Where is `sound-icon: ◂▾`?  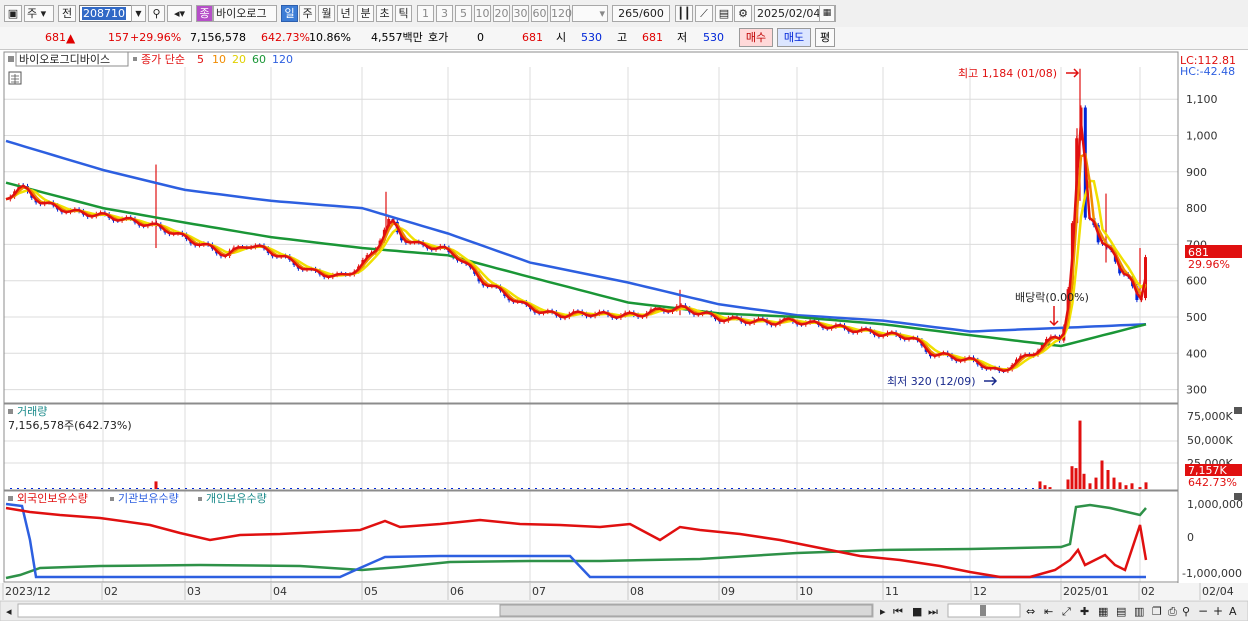 sound-icon: ◂▾ is located at coordinates (179, 13).